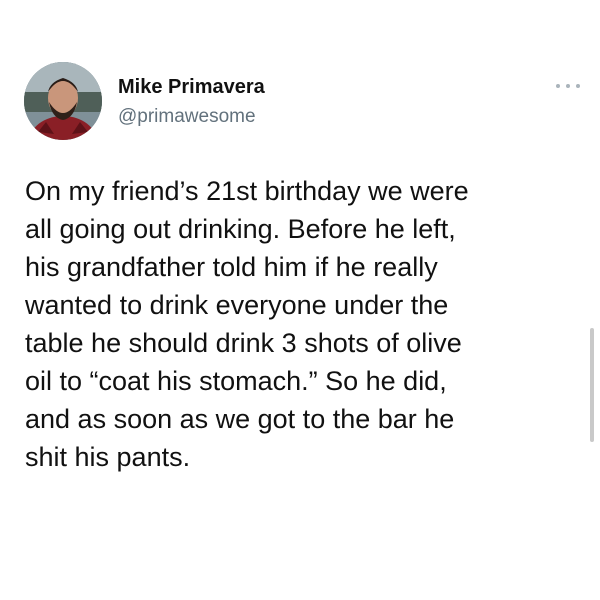 The width and height of the screenshot is (600, 600). What do you see at coordinates (231, 267) in the screenshot?
I see `tweet-text-line: his grandfather told him if he really` at bounding box center [231, 267].